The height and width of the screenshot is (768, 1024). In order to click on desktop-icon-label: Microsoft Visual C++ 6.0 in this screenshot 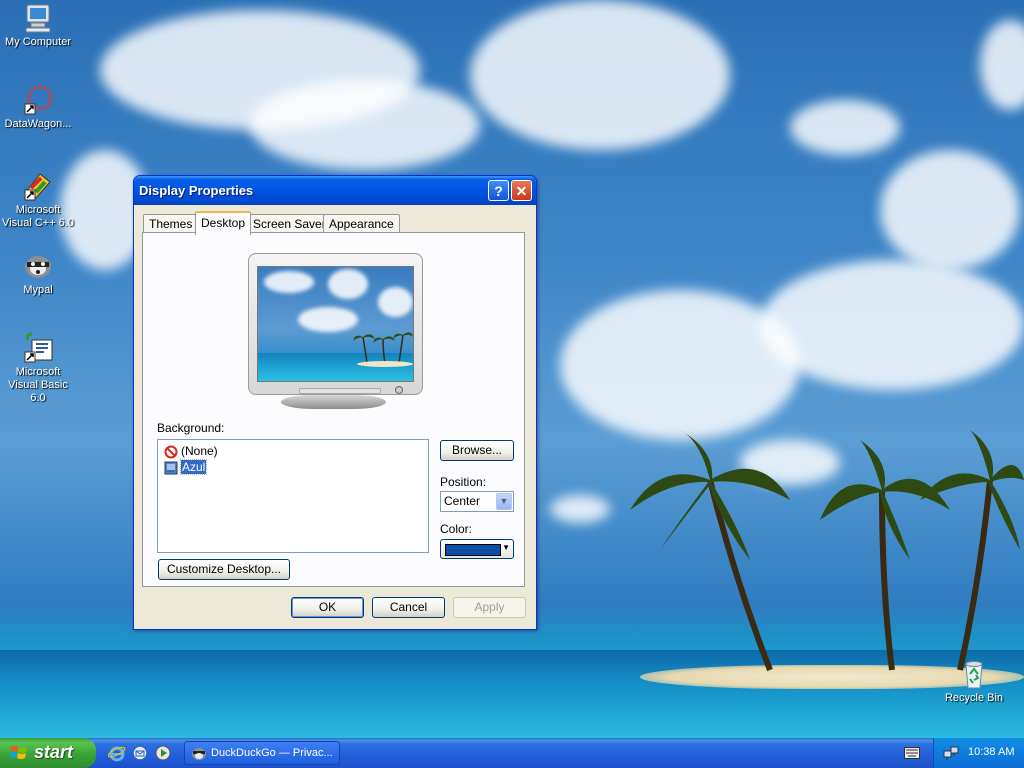, I will do `click(38, 216)`.